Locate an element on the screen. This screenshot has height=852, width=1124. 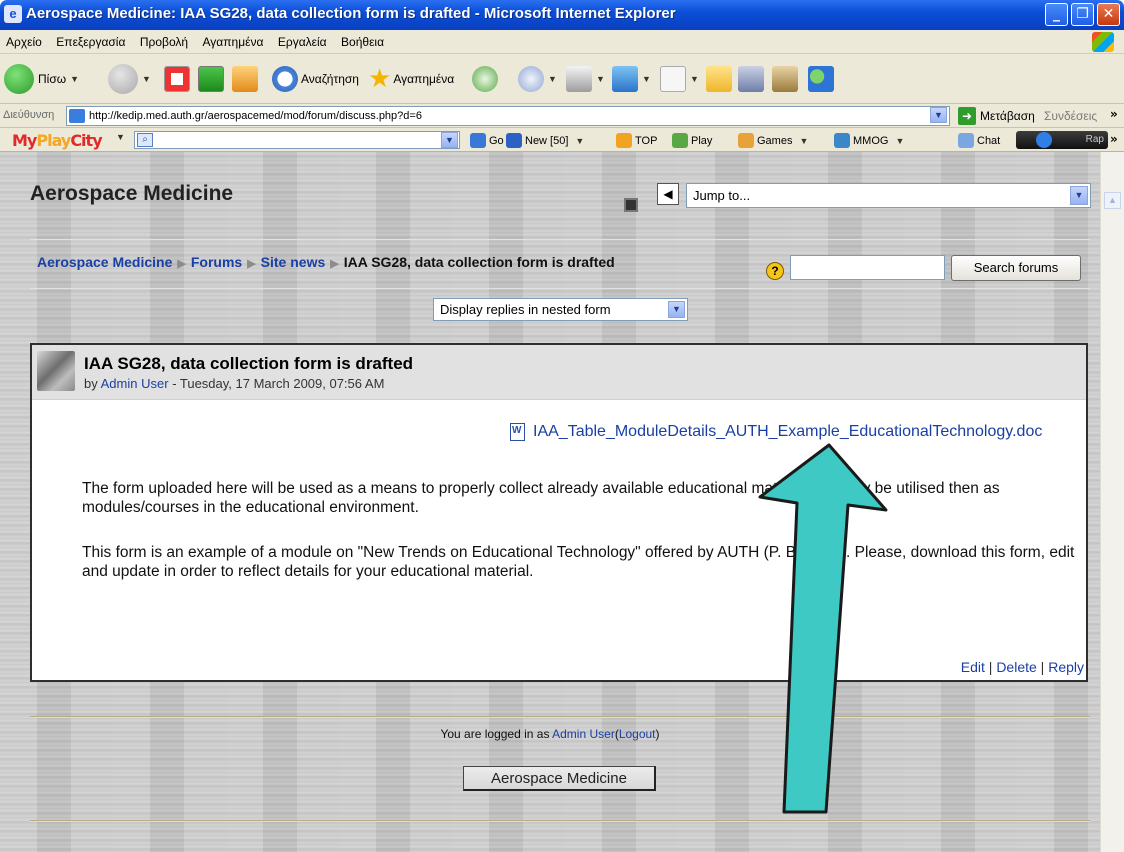
mpc-top-button: TOP is located at coordinates (636, 140).